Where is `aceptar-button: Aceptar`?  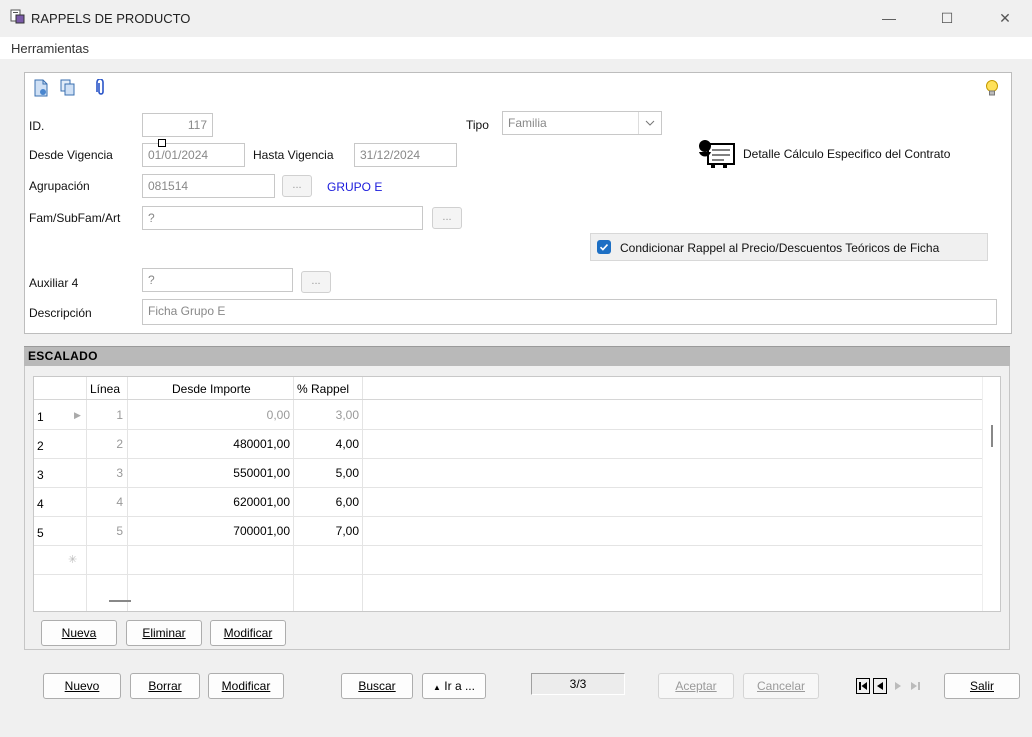 aceptar-button: Aceptar is located at coordinates (696, 686).